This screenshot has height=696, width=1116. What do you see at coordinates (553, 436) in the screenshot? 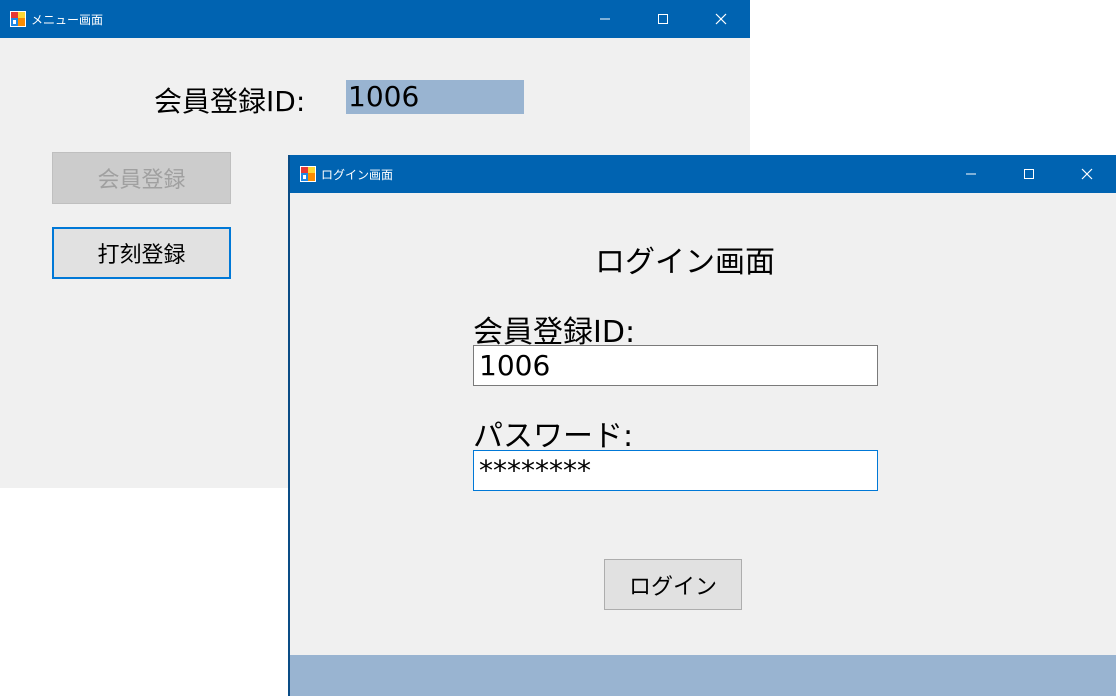
I see `password-label: パスワード:` at bounding box center [553, 436].